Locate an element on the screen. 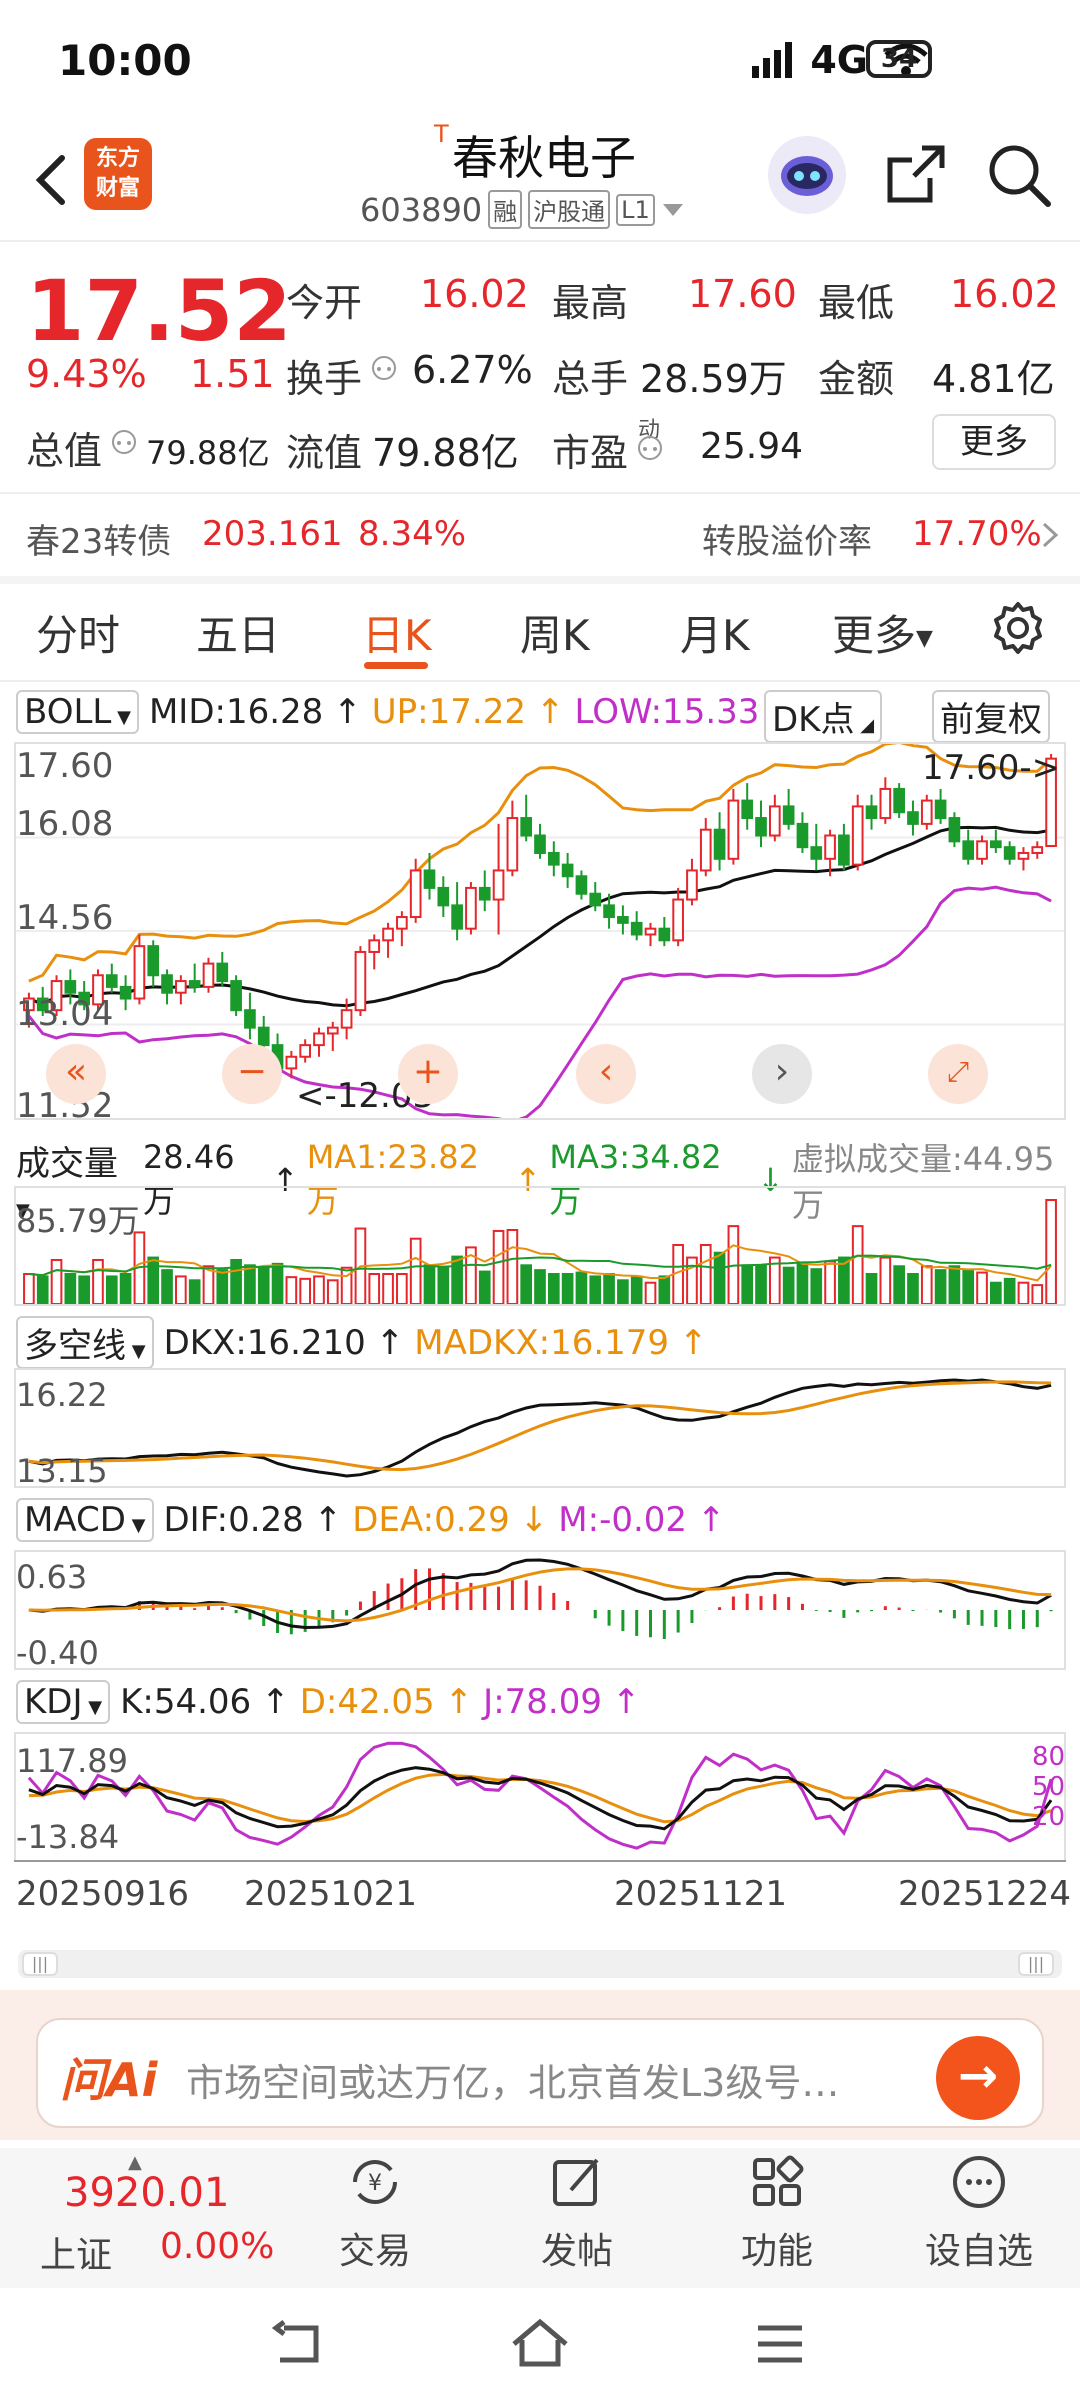 This screenshot has width=1080, height=2408. premium-label: 转股溢价率 is located at coordinates (787, 542).